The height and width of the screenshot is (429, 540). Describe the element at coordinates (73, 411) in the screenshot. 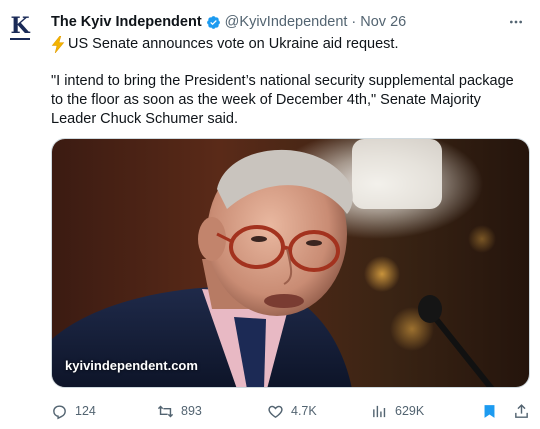

I see `reply-button: 124` at that location.